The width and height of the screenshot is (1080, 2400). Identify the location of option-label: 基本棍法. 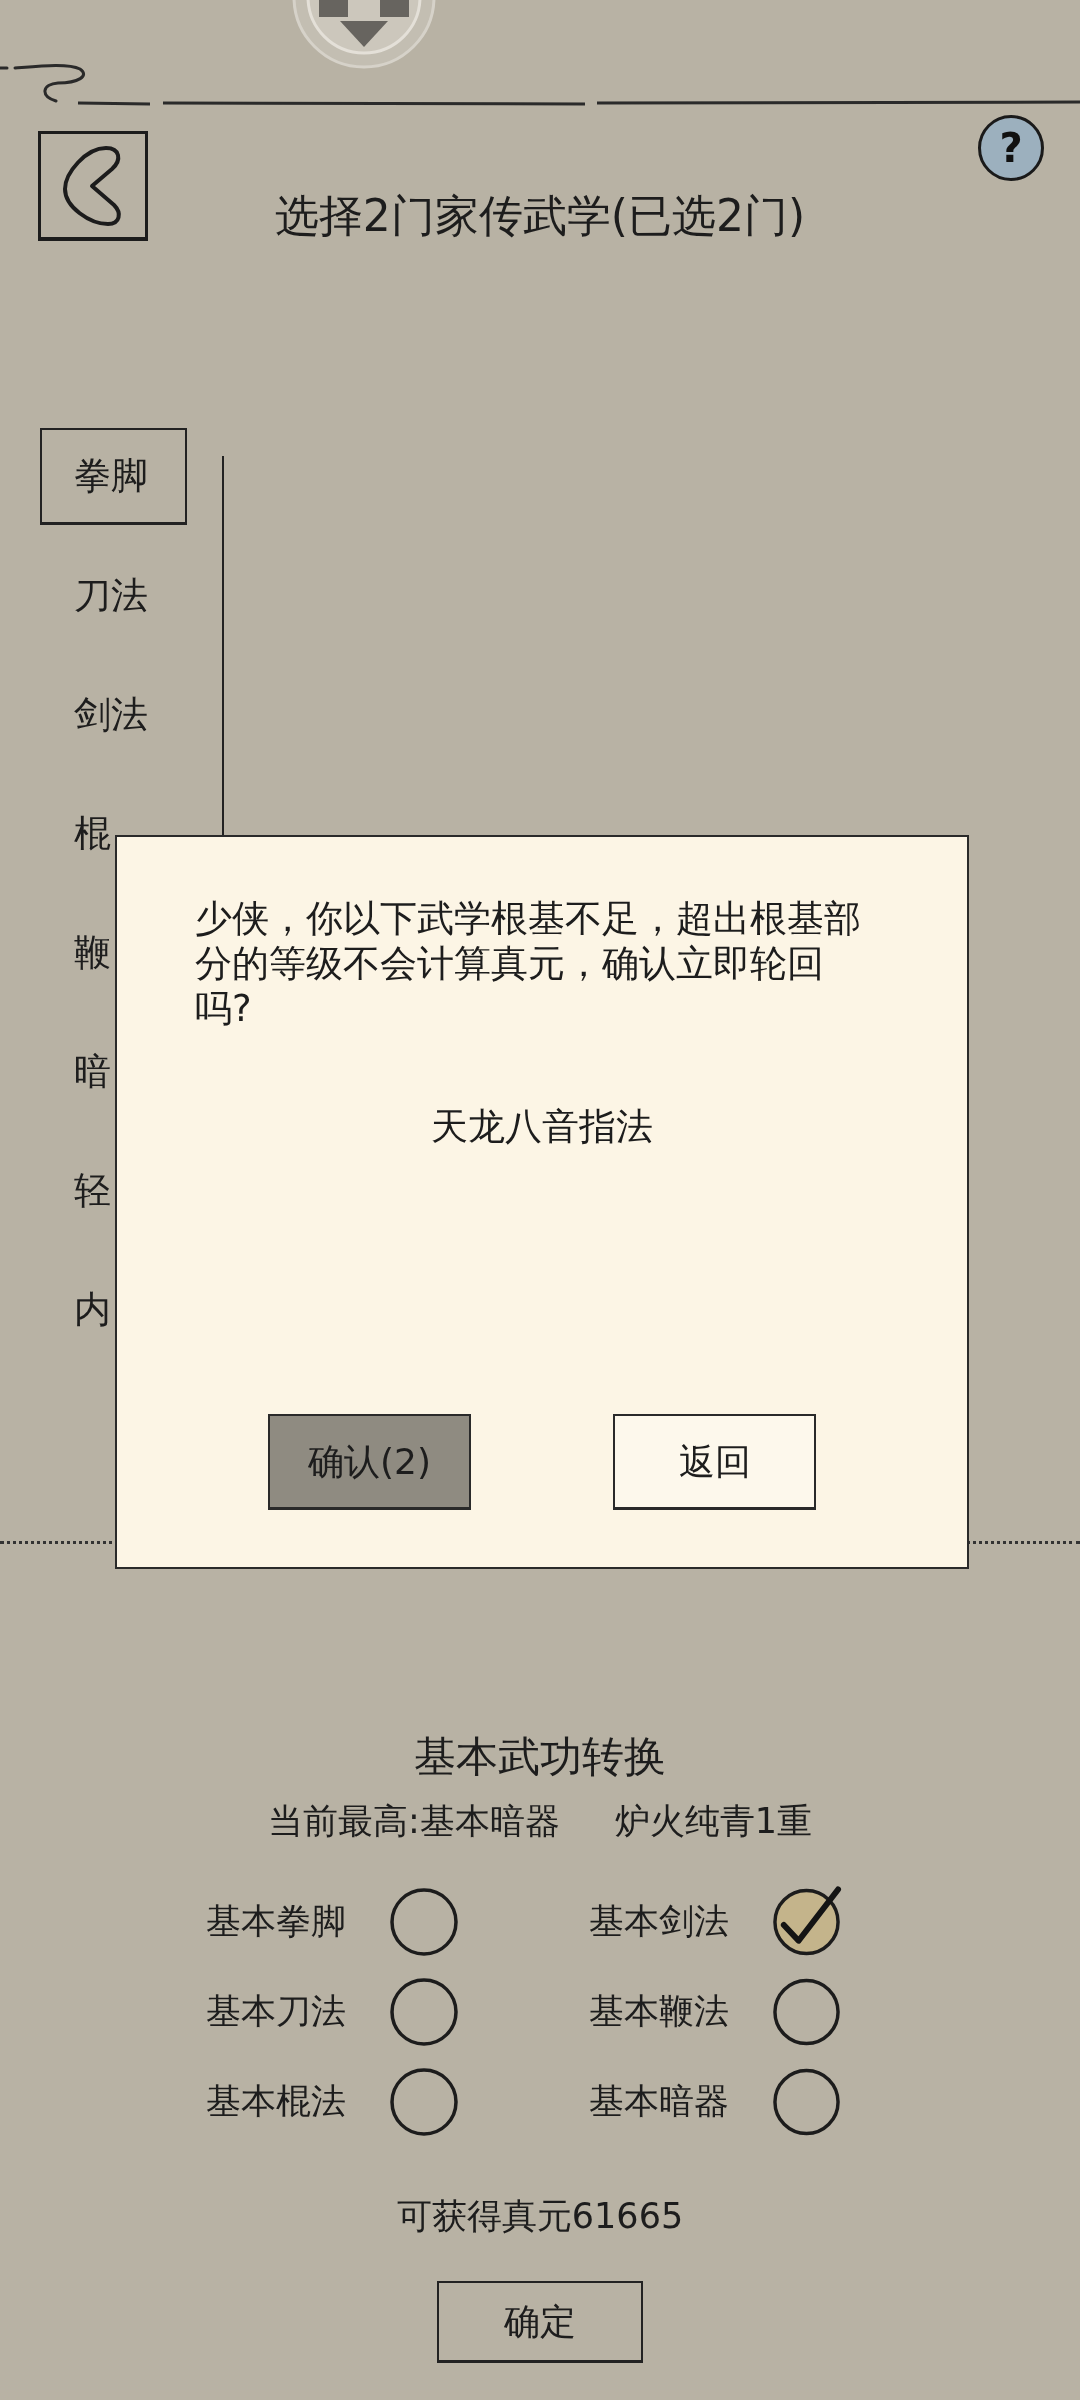
(276, 2101).